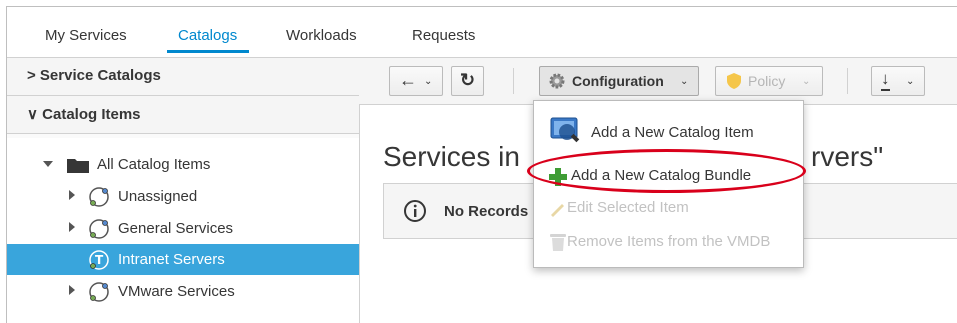  I want to click on tree-node-label: VMware Services, so click(176, 291).